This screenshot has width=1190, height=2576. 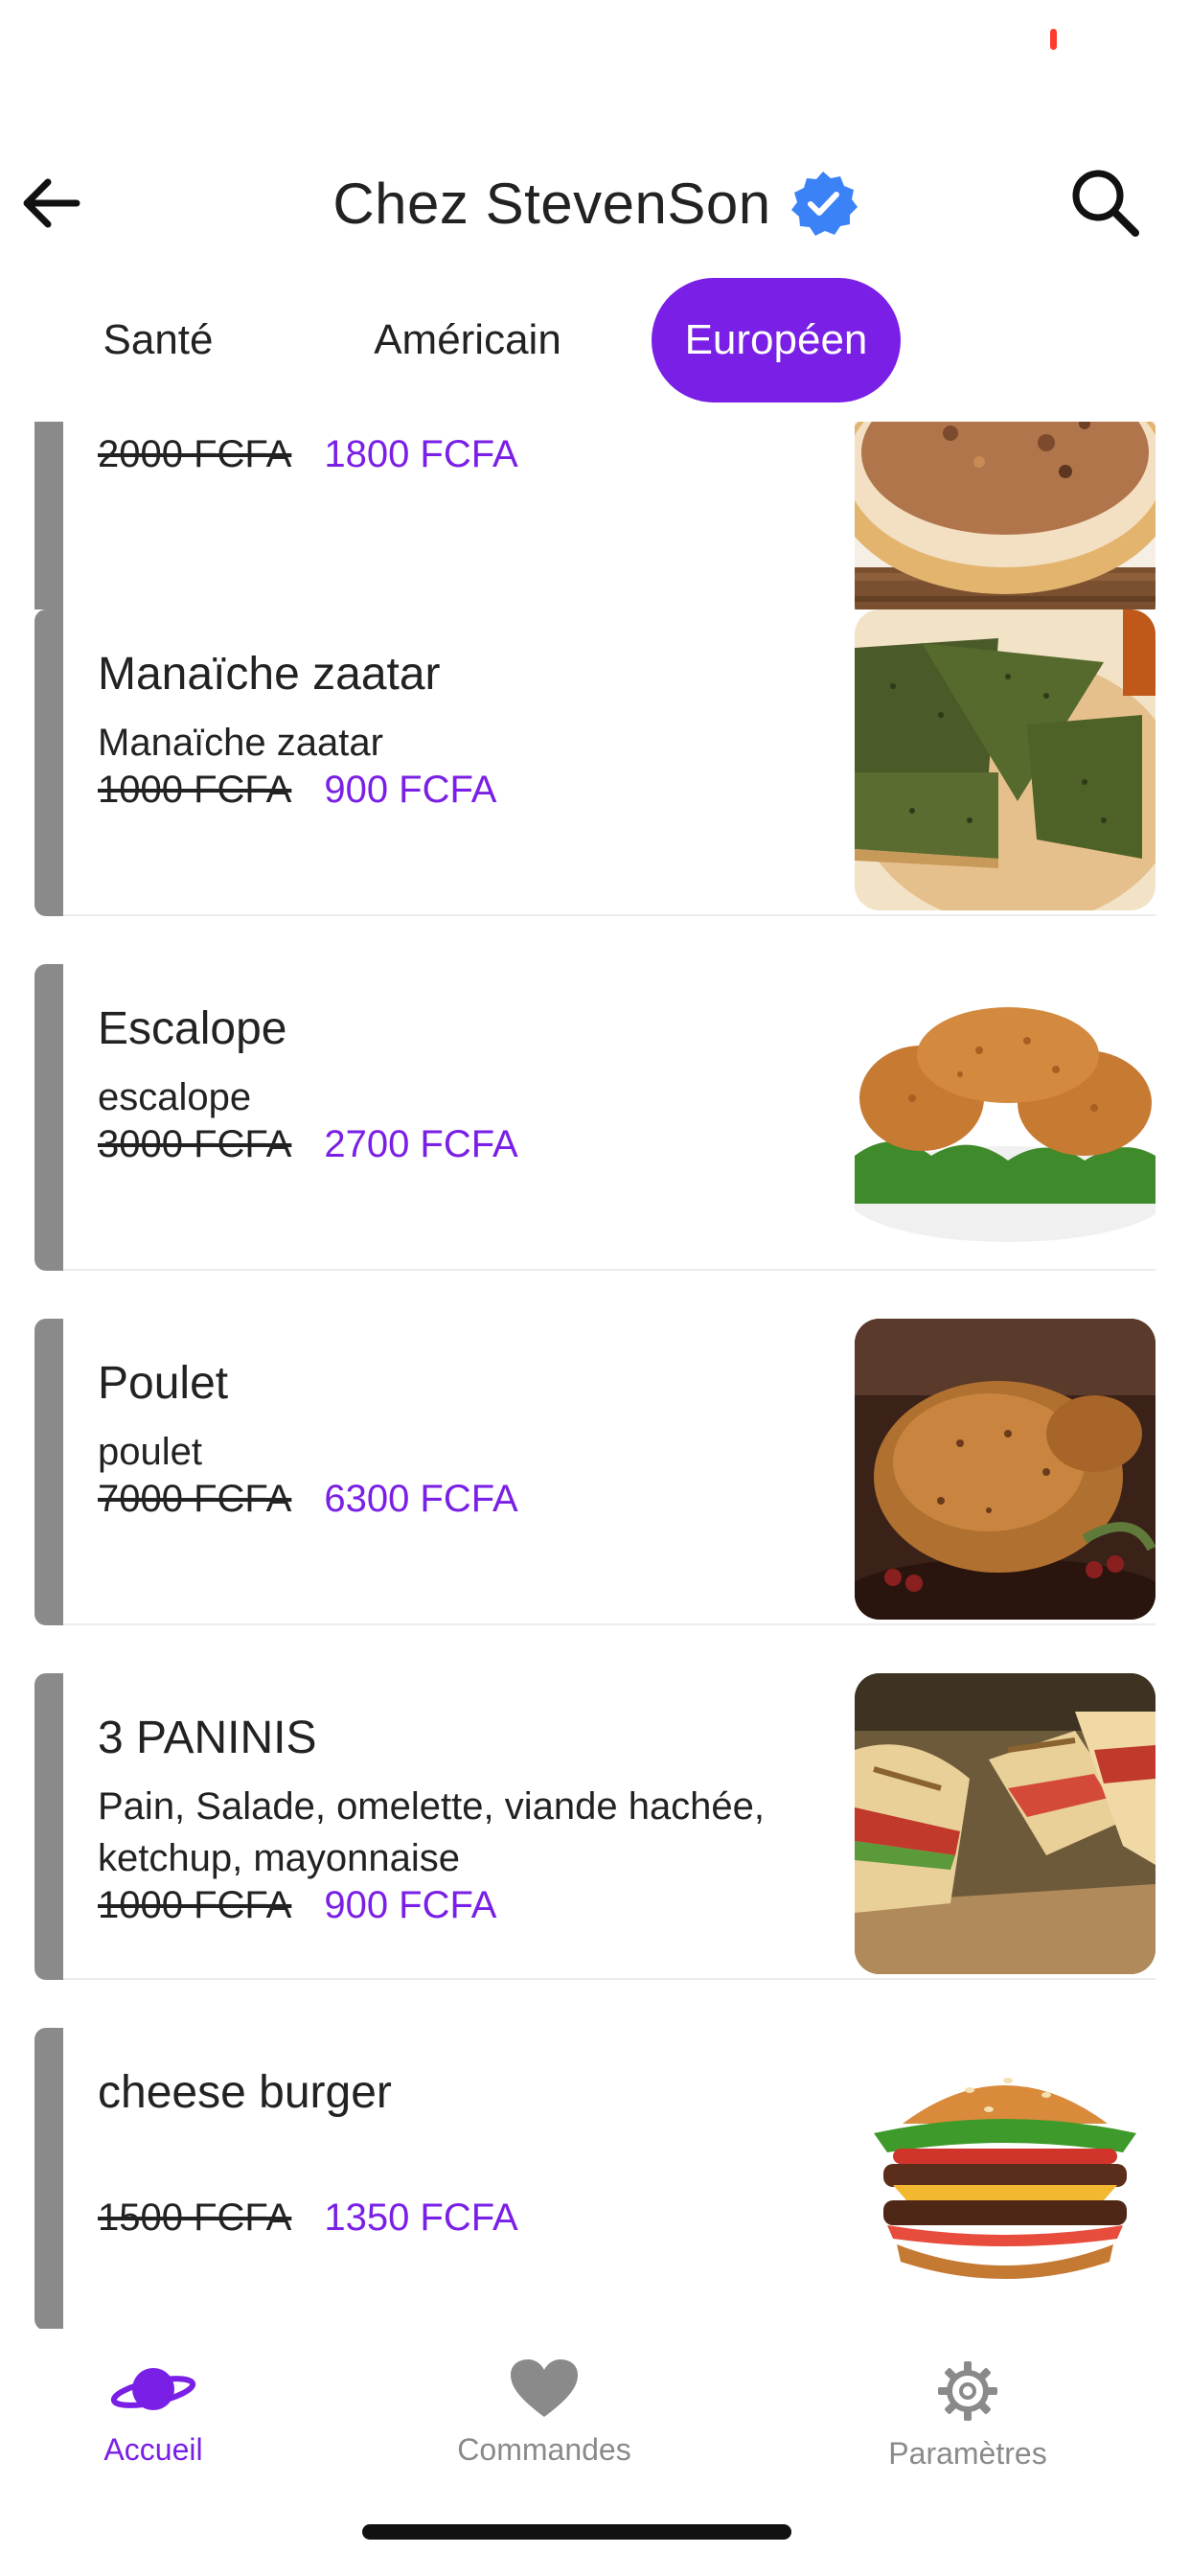 What do you see at coordinates (207, 1738) in the screenshot?
I see `item-name: 3 PANINIS` at bounding box center [207, 1738].